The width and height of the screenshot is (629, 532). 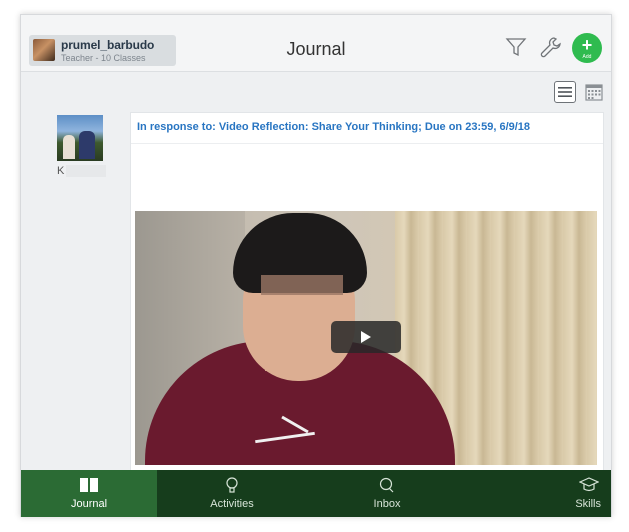 I want to click on list-view-toggle, so click(x=565, y=92).